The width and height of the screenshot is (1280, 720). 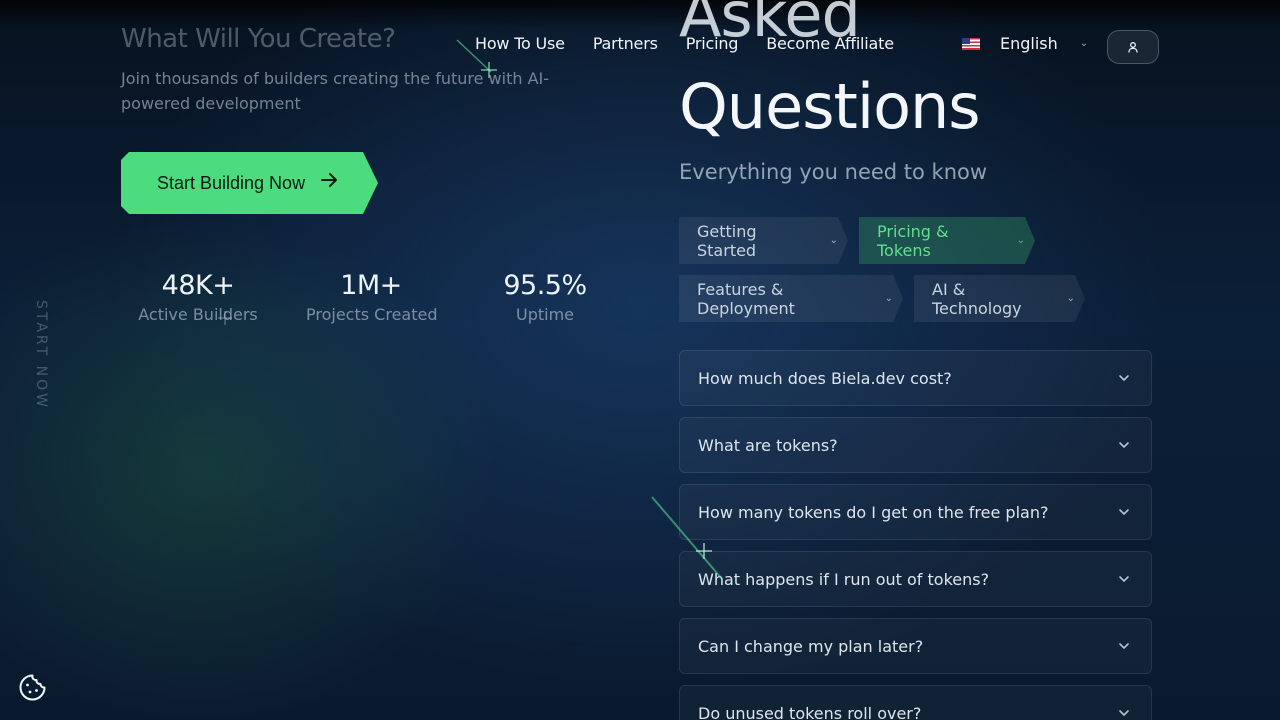 I want to click on nav-partners: Partners, so click(x=625, y=43).